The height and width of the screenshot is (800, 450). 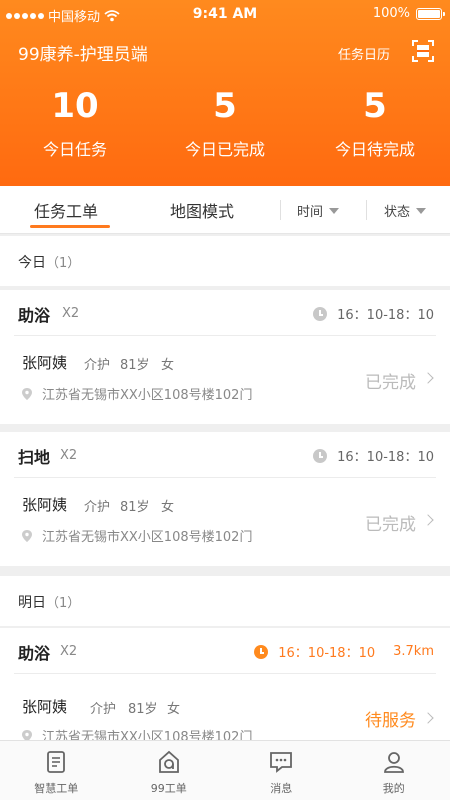 What do you see at coordinates (168, 788) in the screenshot?
I see `tab-label: 99工单` at bounding box center [168, 788].